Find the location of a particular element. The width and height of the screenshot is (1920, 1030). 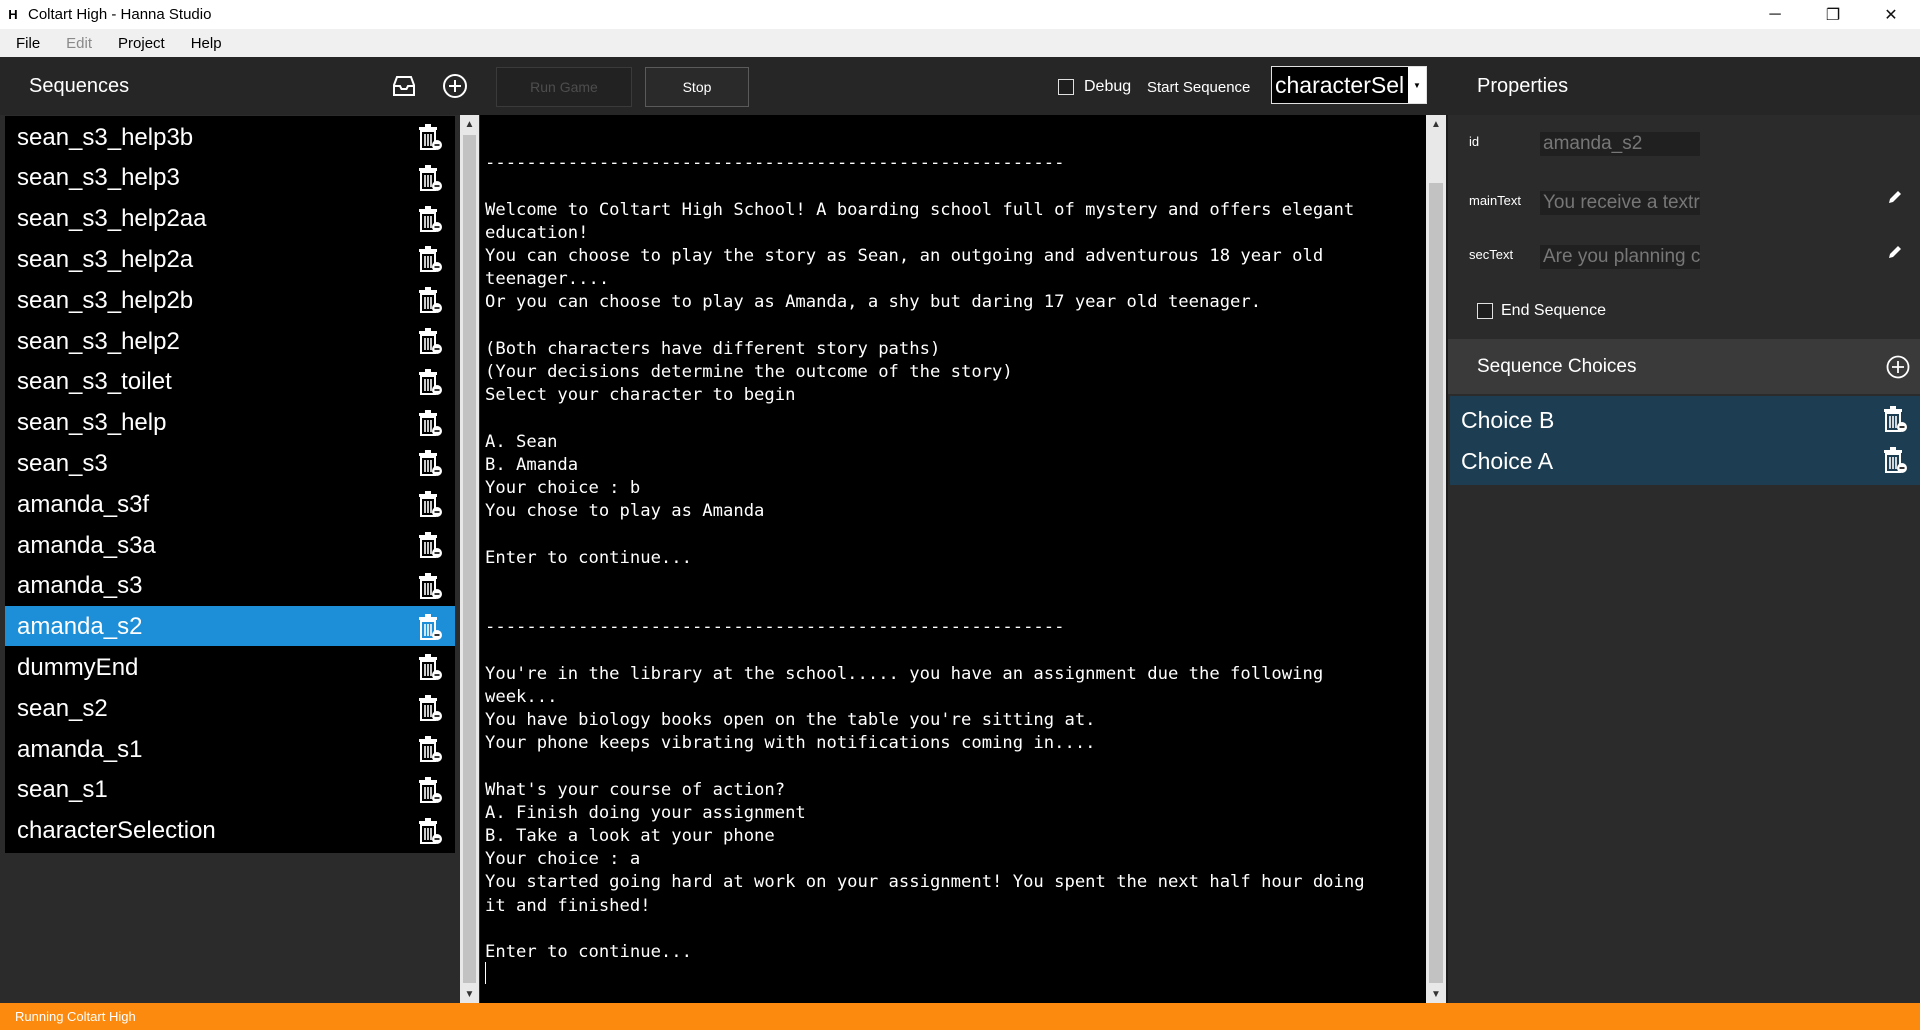

sequence-item: amanda_s3f is located at coordinates (230, 505).